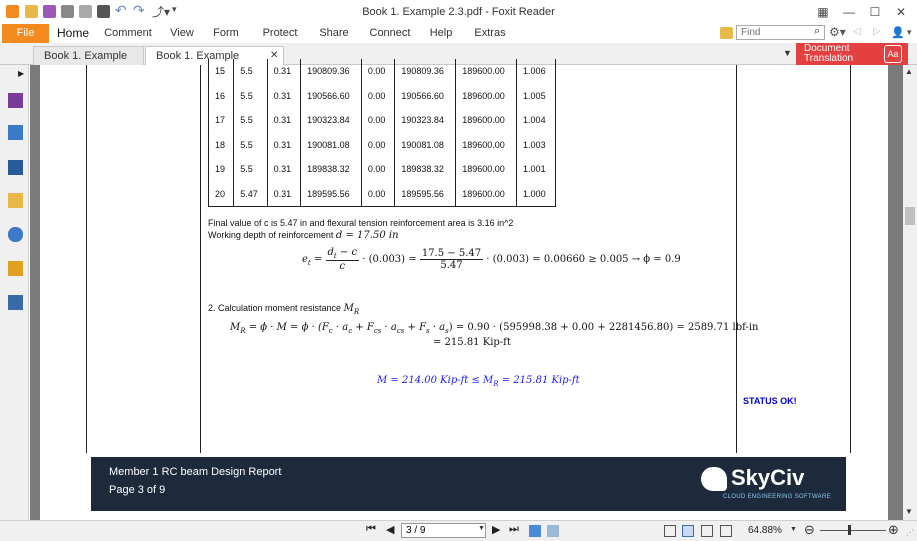  I want to click on table-cell: 5.47, so click(250, 194).